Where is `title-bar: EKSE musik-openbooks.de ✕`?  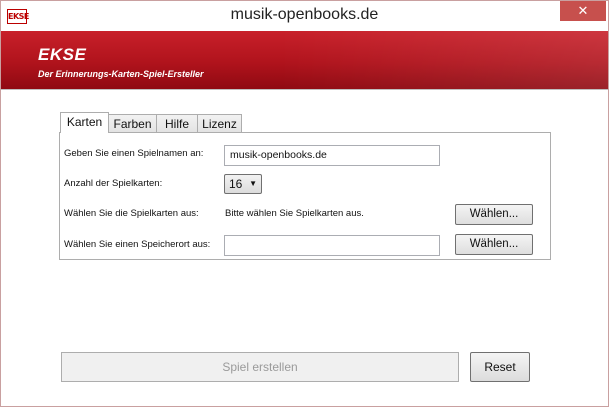 title-bar: EKSE musik-openbooks.de ✕ is located at coordinates (304, 16).